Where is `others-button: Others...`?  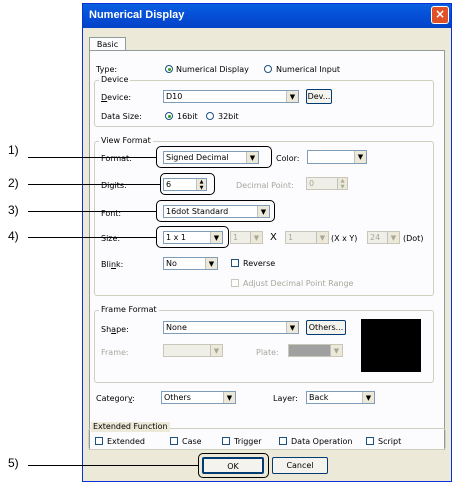
others-button: Others... is located at coordinates (326, 327).